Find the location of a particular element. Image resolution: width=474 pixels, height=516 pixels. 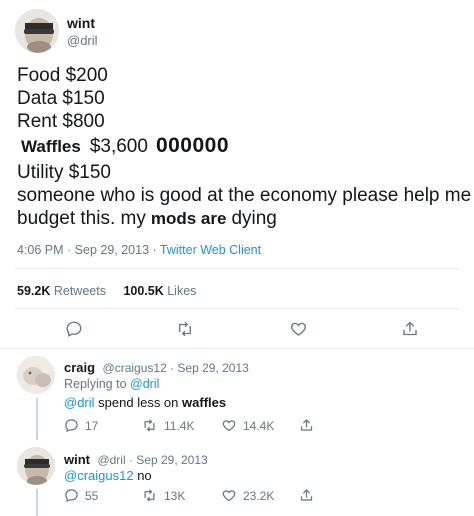

reply1-retweet-button: 11.4K is located at coordinates (167, 425).